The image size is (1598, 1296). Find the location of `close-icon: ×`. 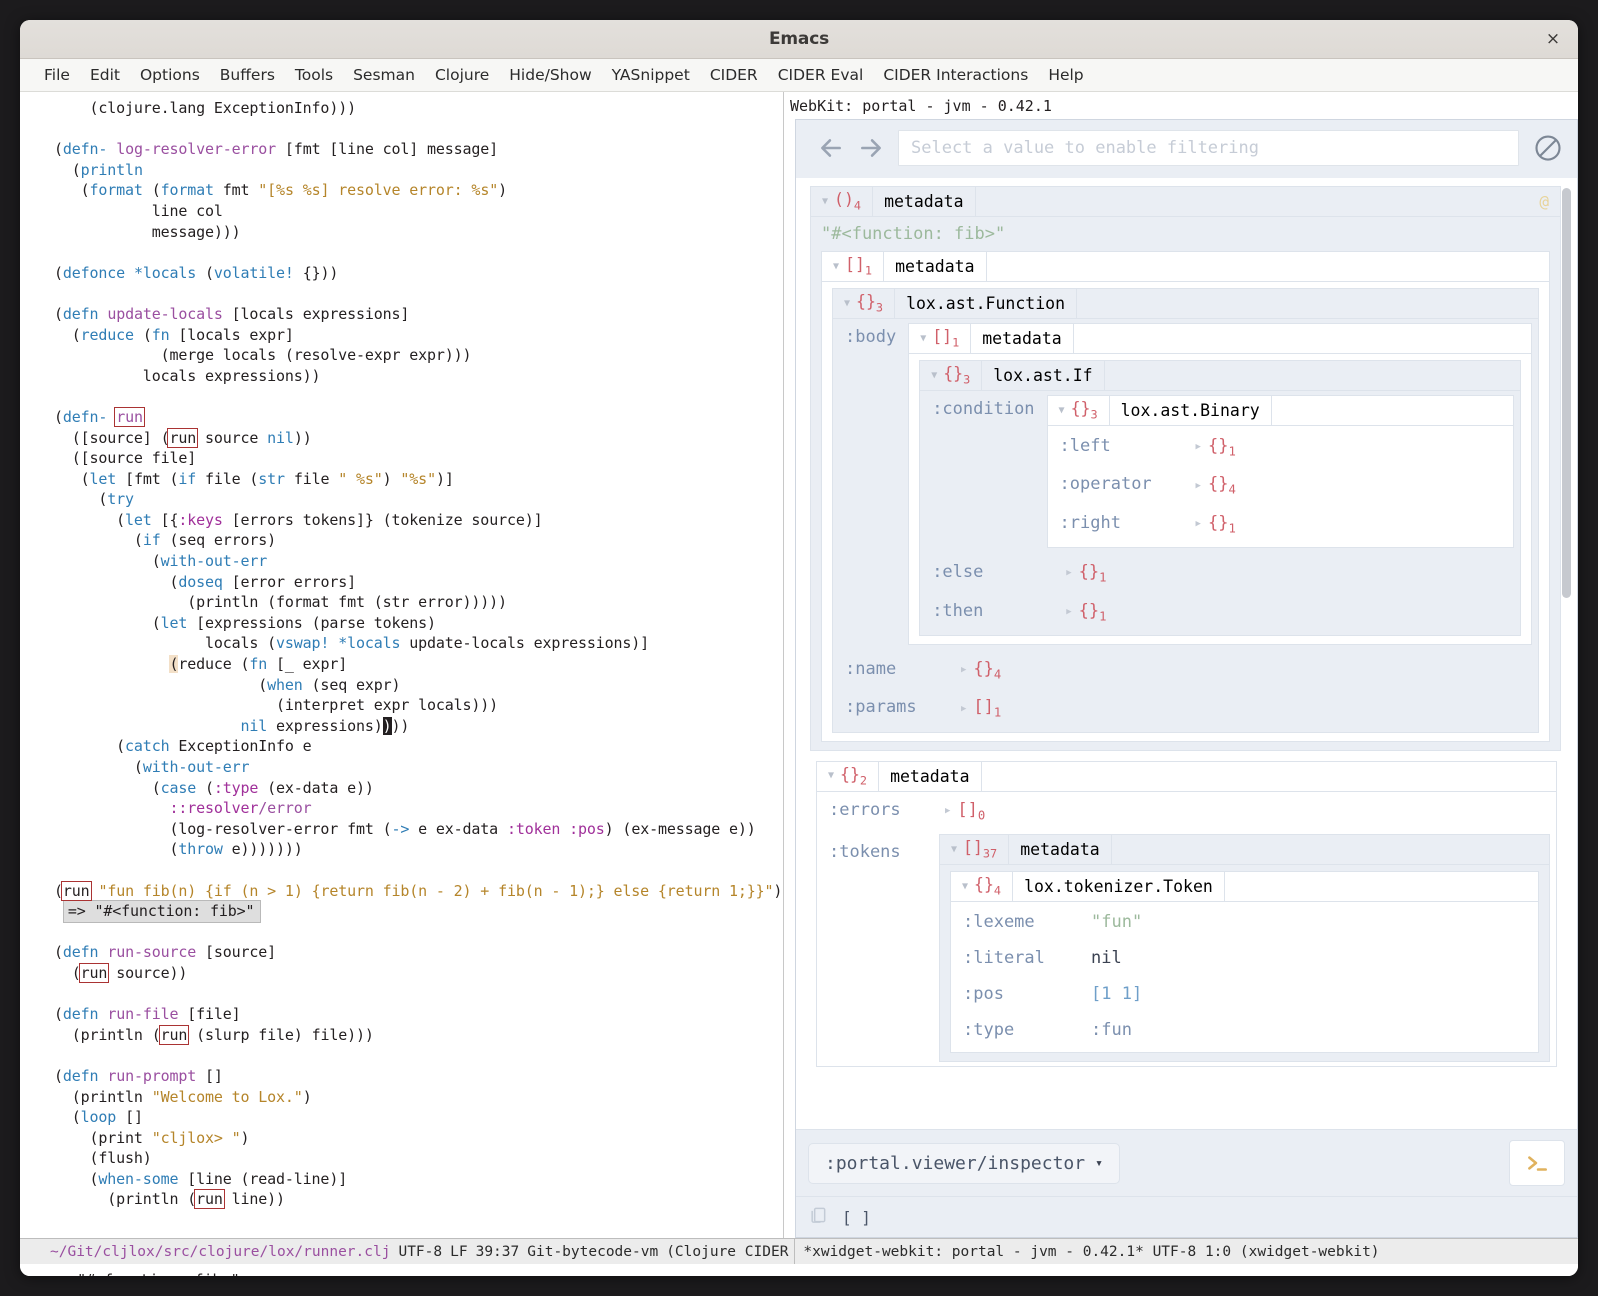

close-icon: × is located at coordinates (1553, 39).